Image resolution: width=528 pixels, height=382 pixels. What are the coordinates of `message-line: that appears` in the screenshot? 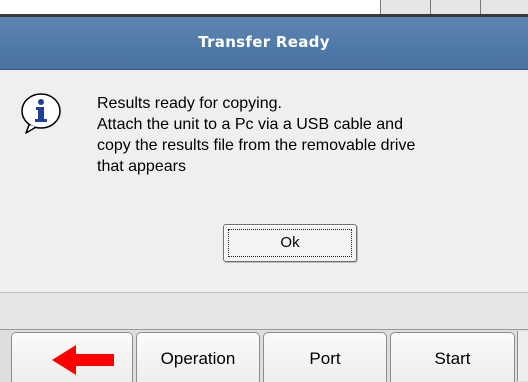 It's located at (141, 166).